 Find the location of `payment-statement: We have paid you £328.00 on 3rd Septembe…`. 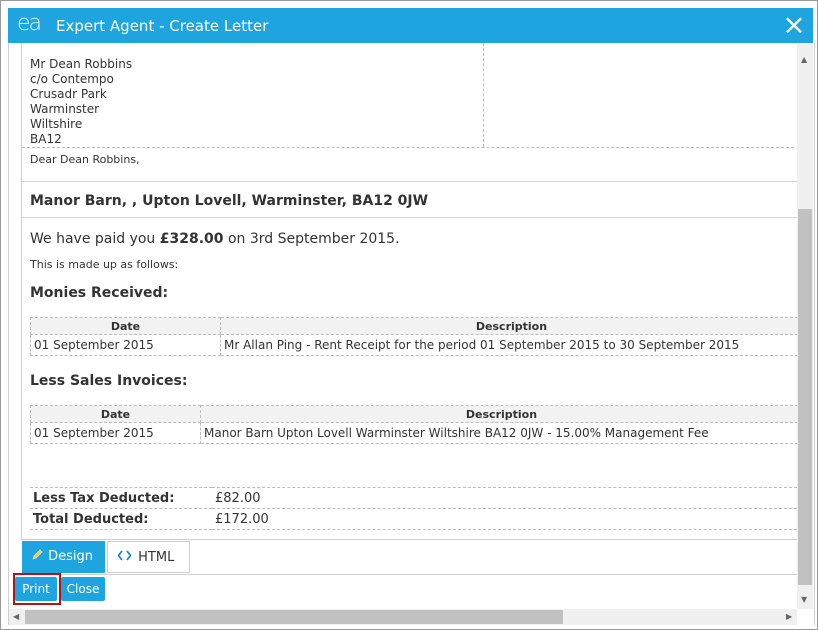

payment-statement: We have paid you £328.00 on 3rd Septembe… is located at coordinates (215, 239).